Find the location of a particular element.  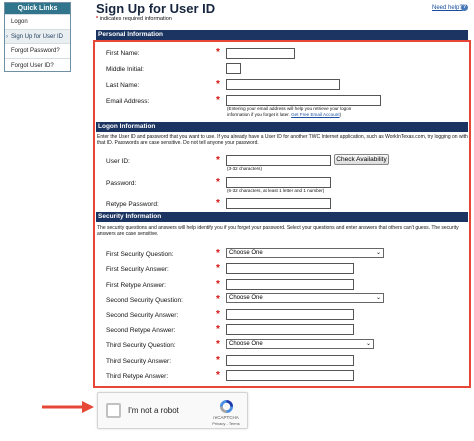

r2-label: Second Retype Answer: is located at coordinates (141, 330).